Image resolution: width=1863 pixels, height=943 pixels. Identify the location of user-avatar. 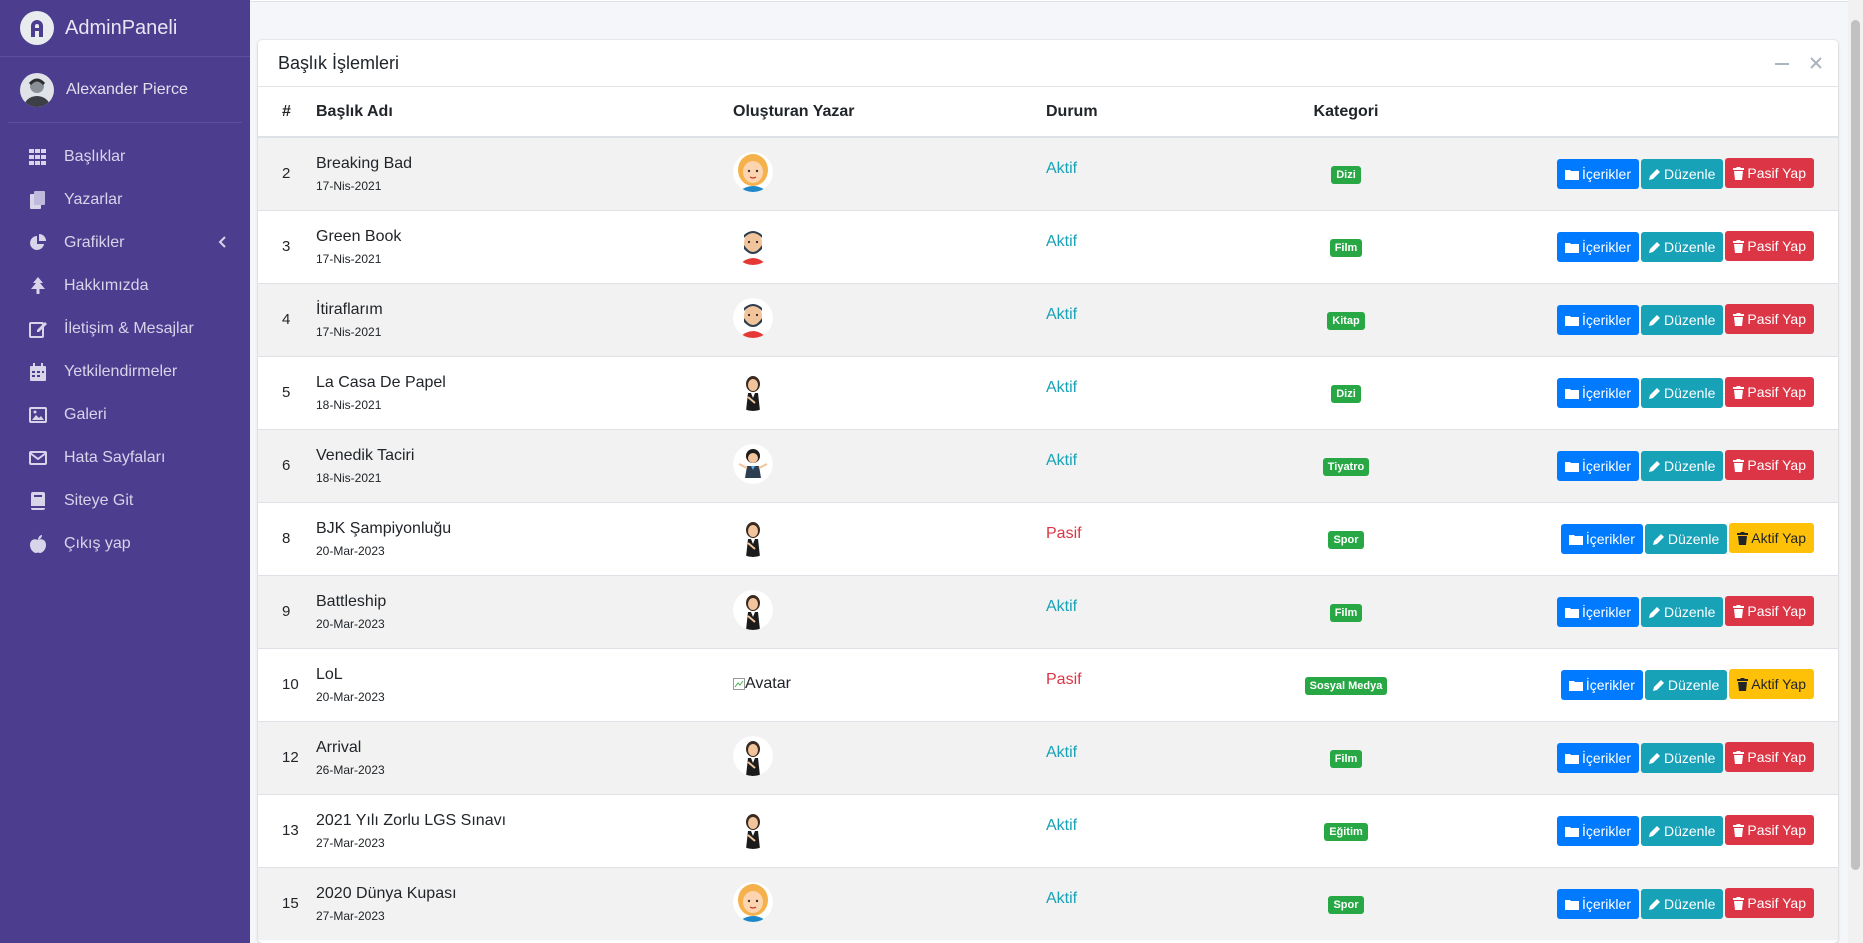
(37, 89).